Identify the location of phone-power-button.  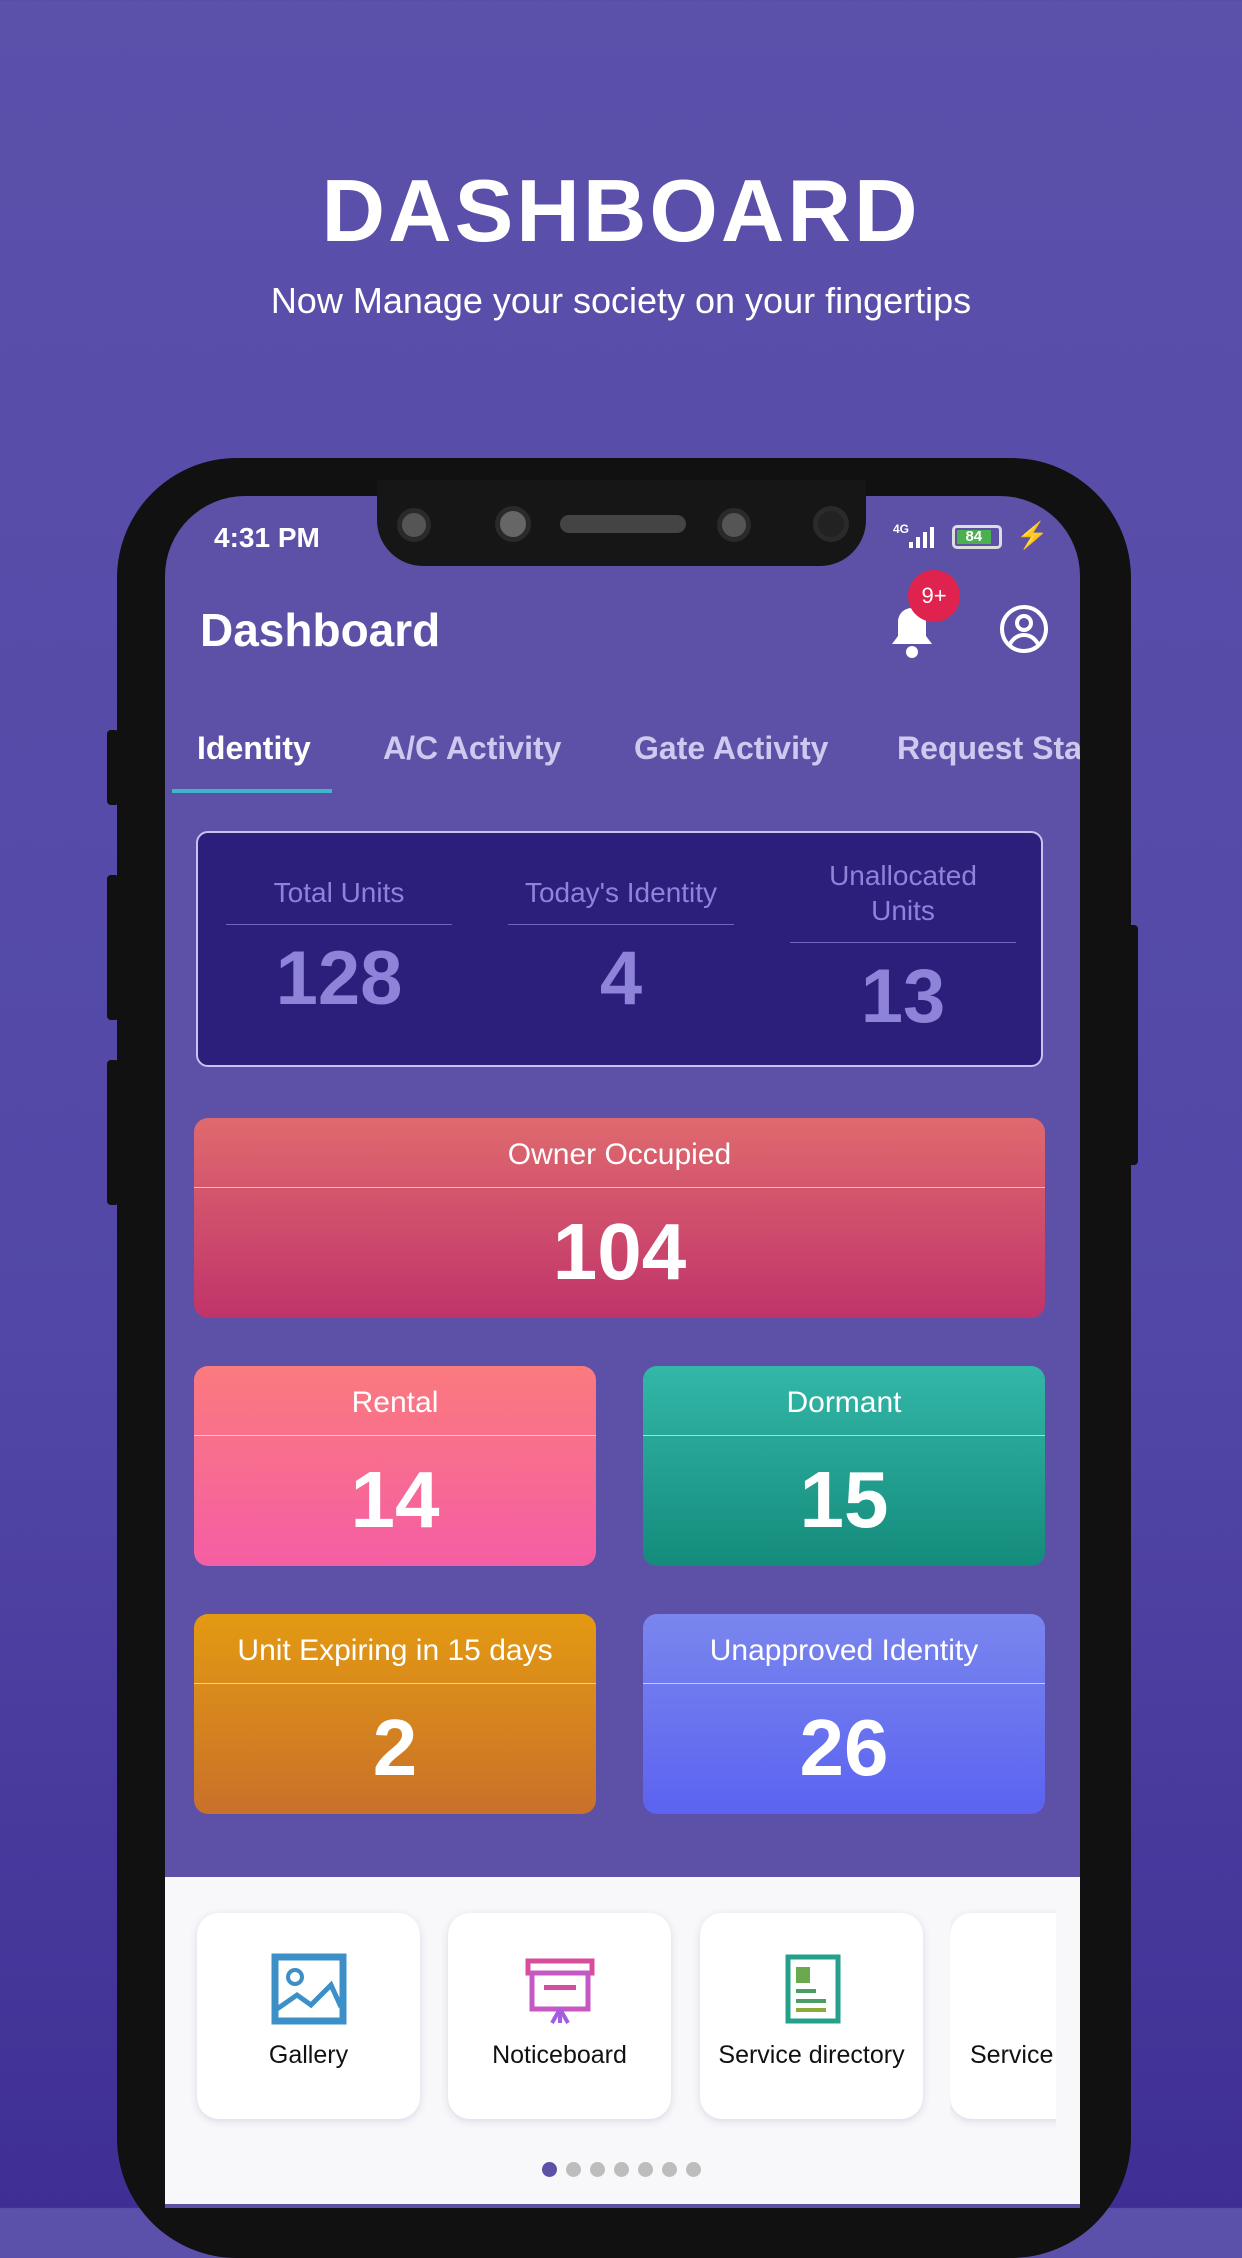
(1132, 1045).